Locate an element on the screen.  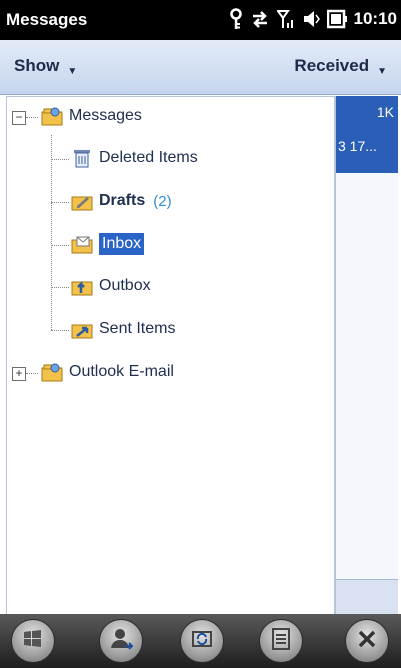
key-icon is located at coordinates (236, 19).